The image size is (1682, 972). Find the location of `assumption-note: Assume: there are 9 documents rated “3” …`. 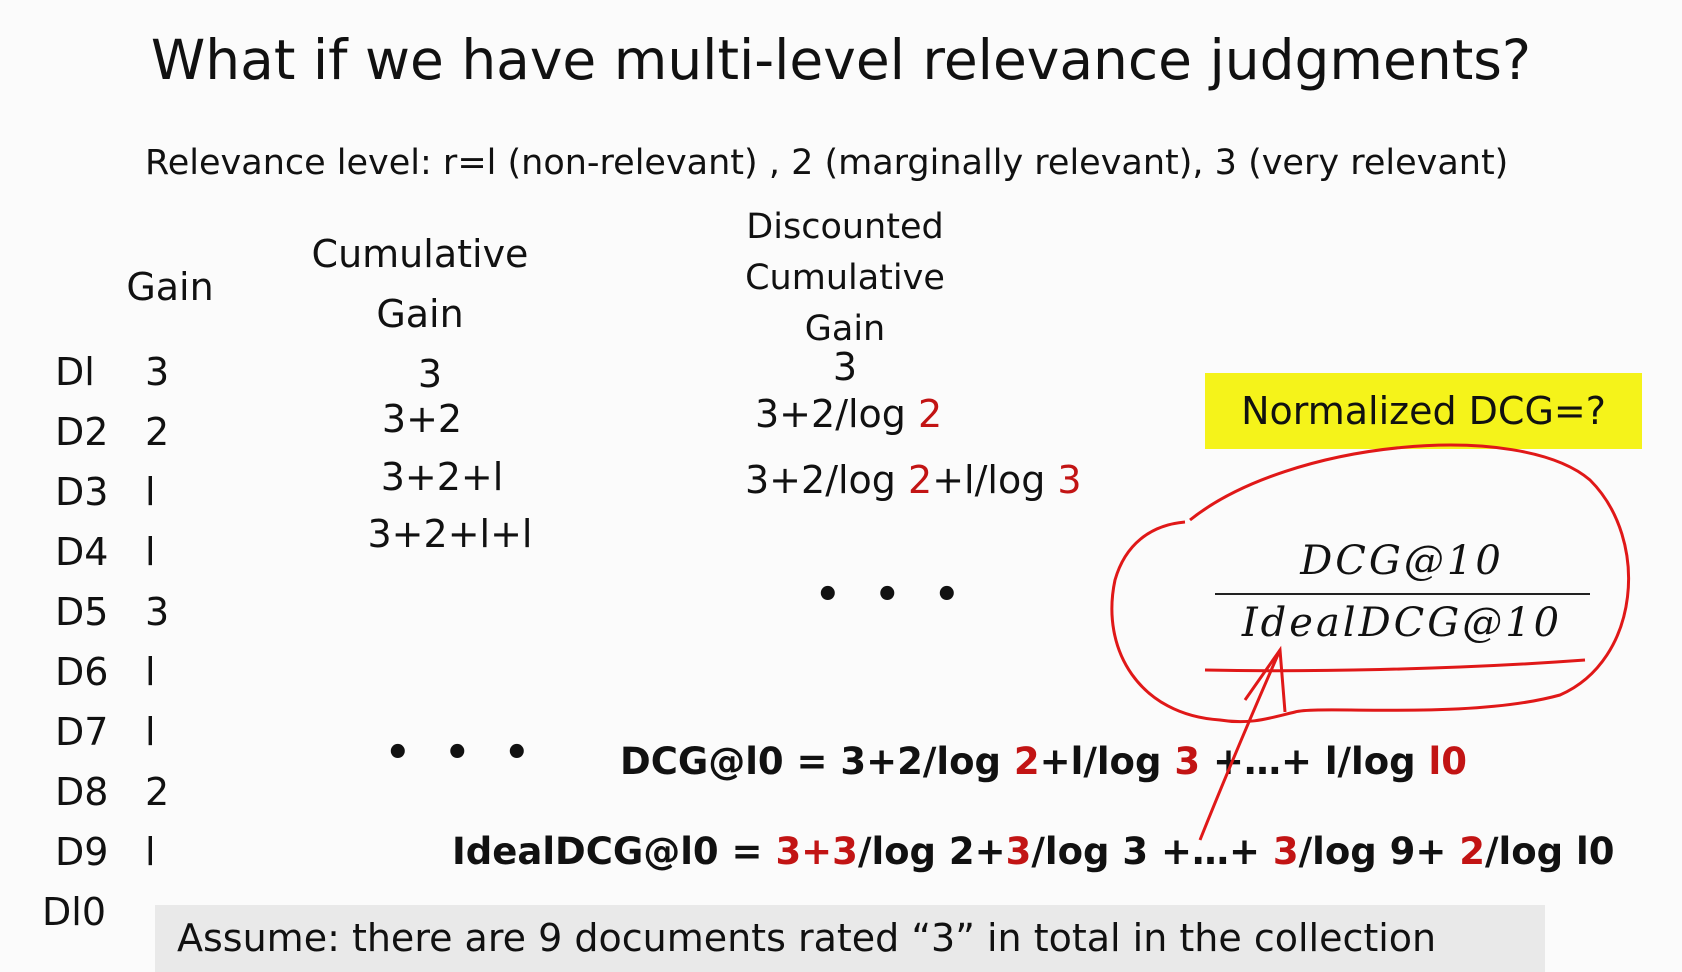

assumption-note: Assume: there are 9 documents rated “3” … is located at coordinates (850, 938).